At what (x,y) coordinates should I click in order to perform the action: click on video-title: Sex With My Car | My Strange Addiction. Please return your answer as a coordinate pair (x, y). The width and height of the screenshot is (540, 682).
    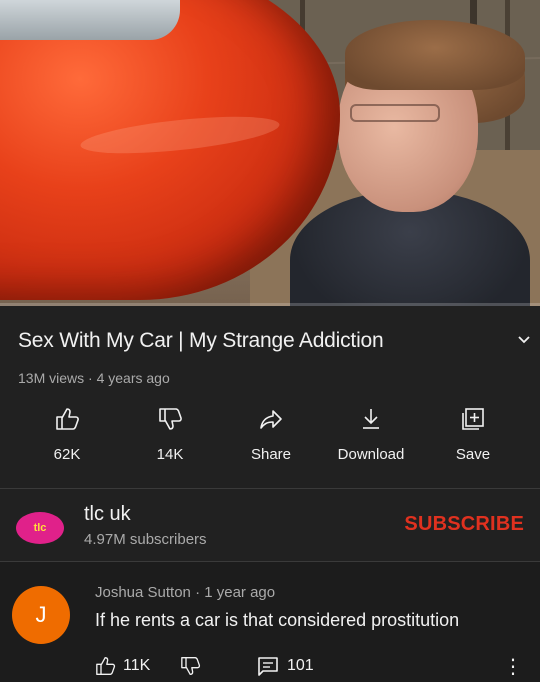
    Looking at the image, I should click on (201, 341).